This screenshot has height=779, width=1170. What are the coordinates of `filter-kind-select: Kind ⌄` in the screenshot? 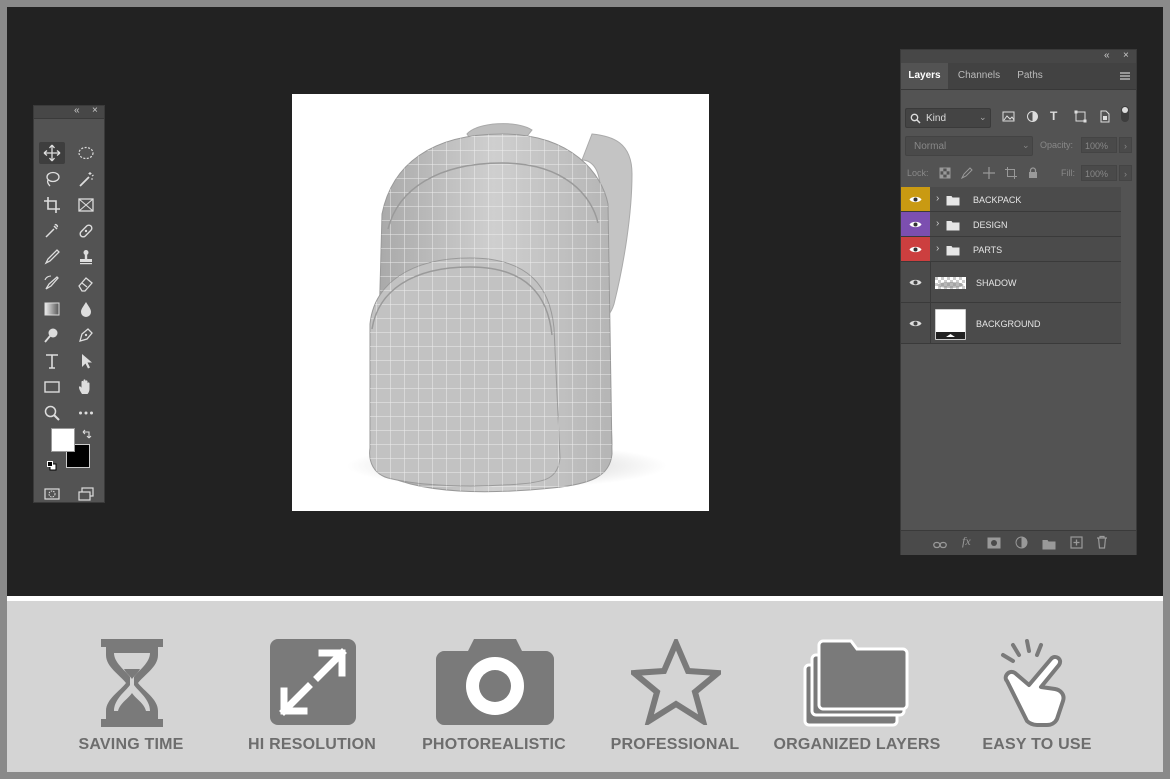 It's located at (948, 118).